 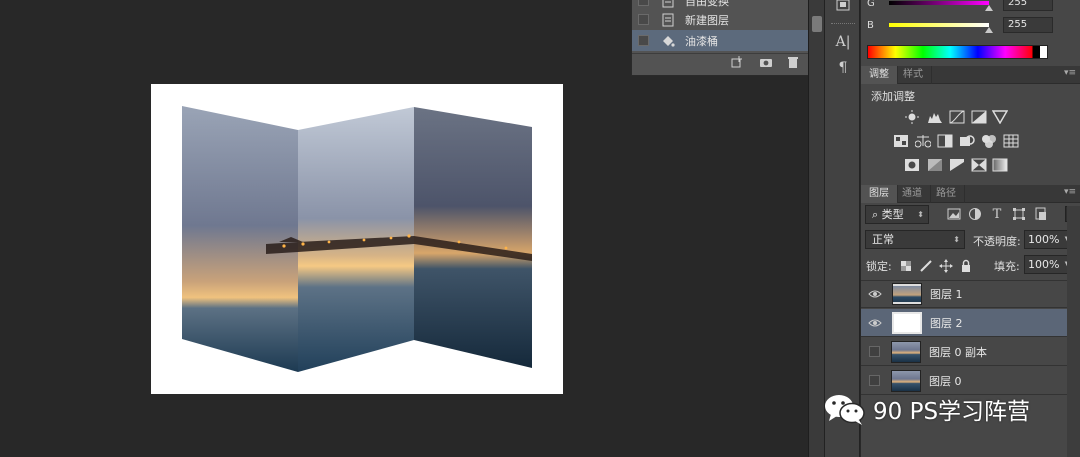 I want to click on filter-smart-object-icon, so click(x=1041, y=214).